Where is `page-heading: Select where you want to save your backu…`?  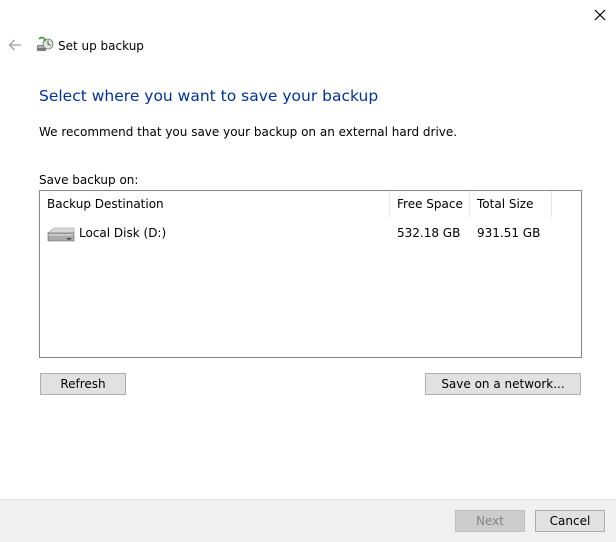
page-heading: Select where you want to save your backu… is located at coordinates (209, 96).